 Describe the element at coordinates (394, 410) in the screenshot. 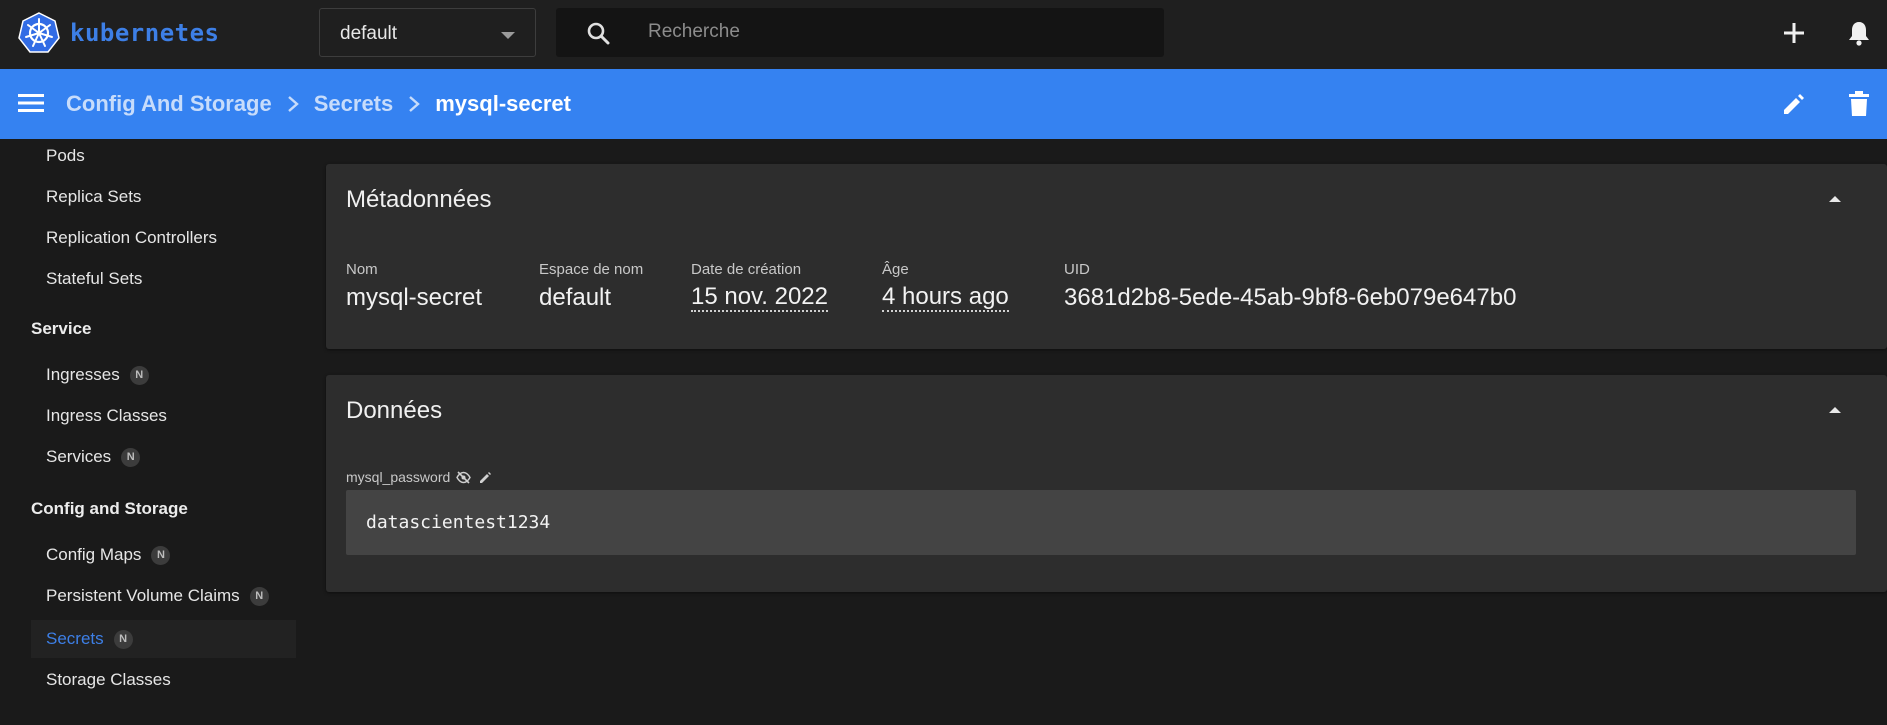

I see `data-title: Données` at that location.